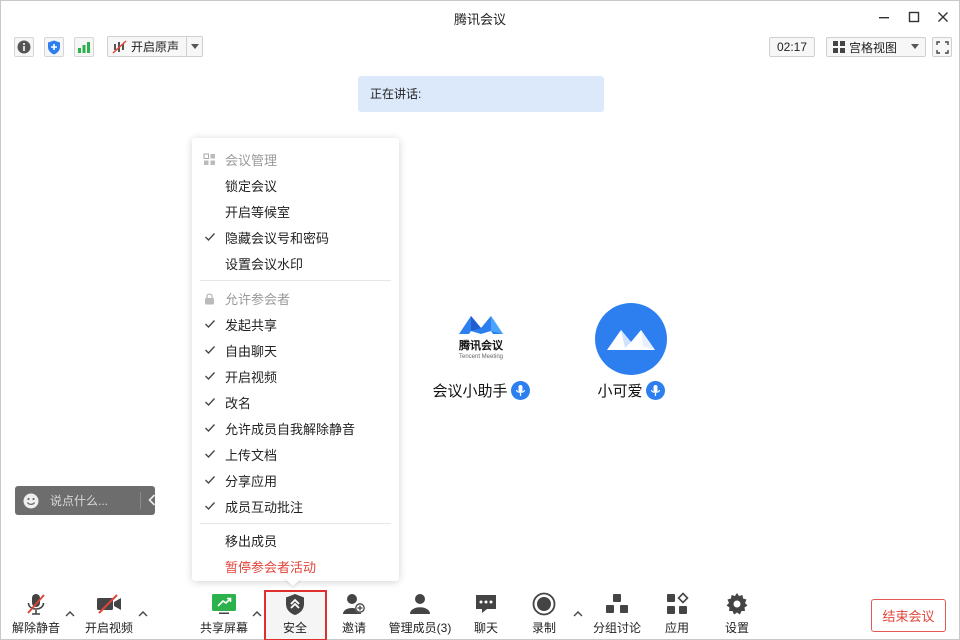  What do you see at coordinates (908, 615) in the screenshot?
I see `end-meeting-button: 结束会议` at bounding box center [908, 615].